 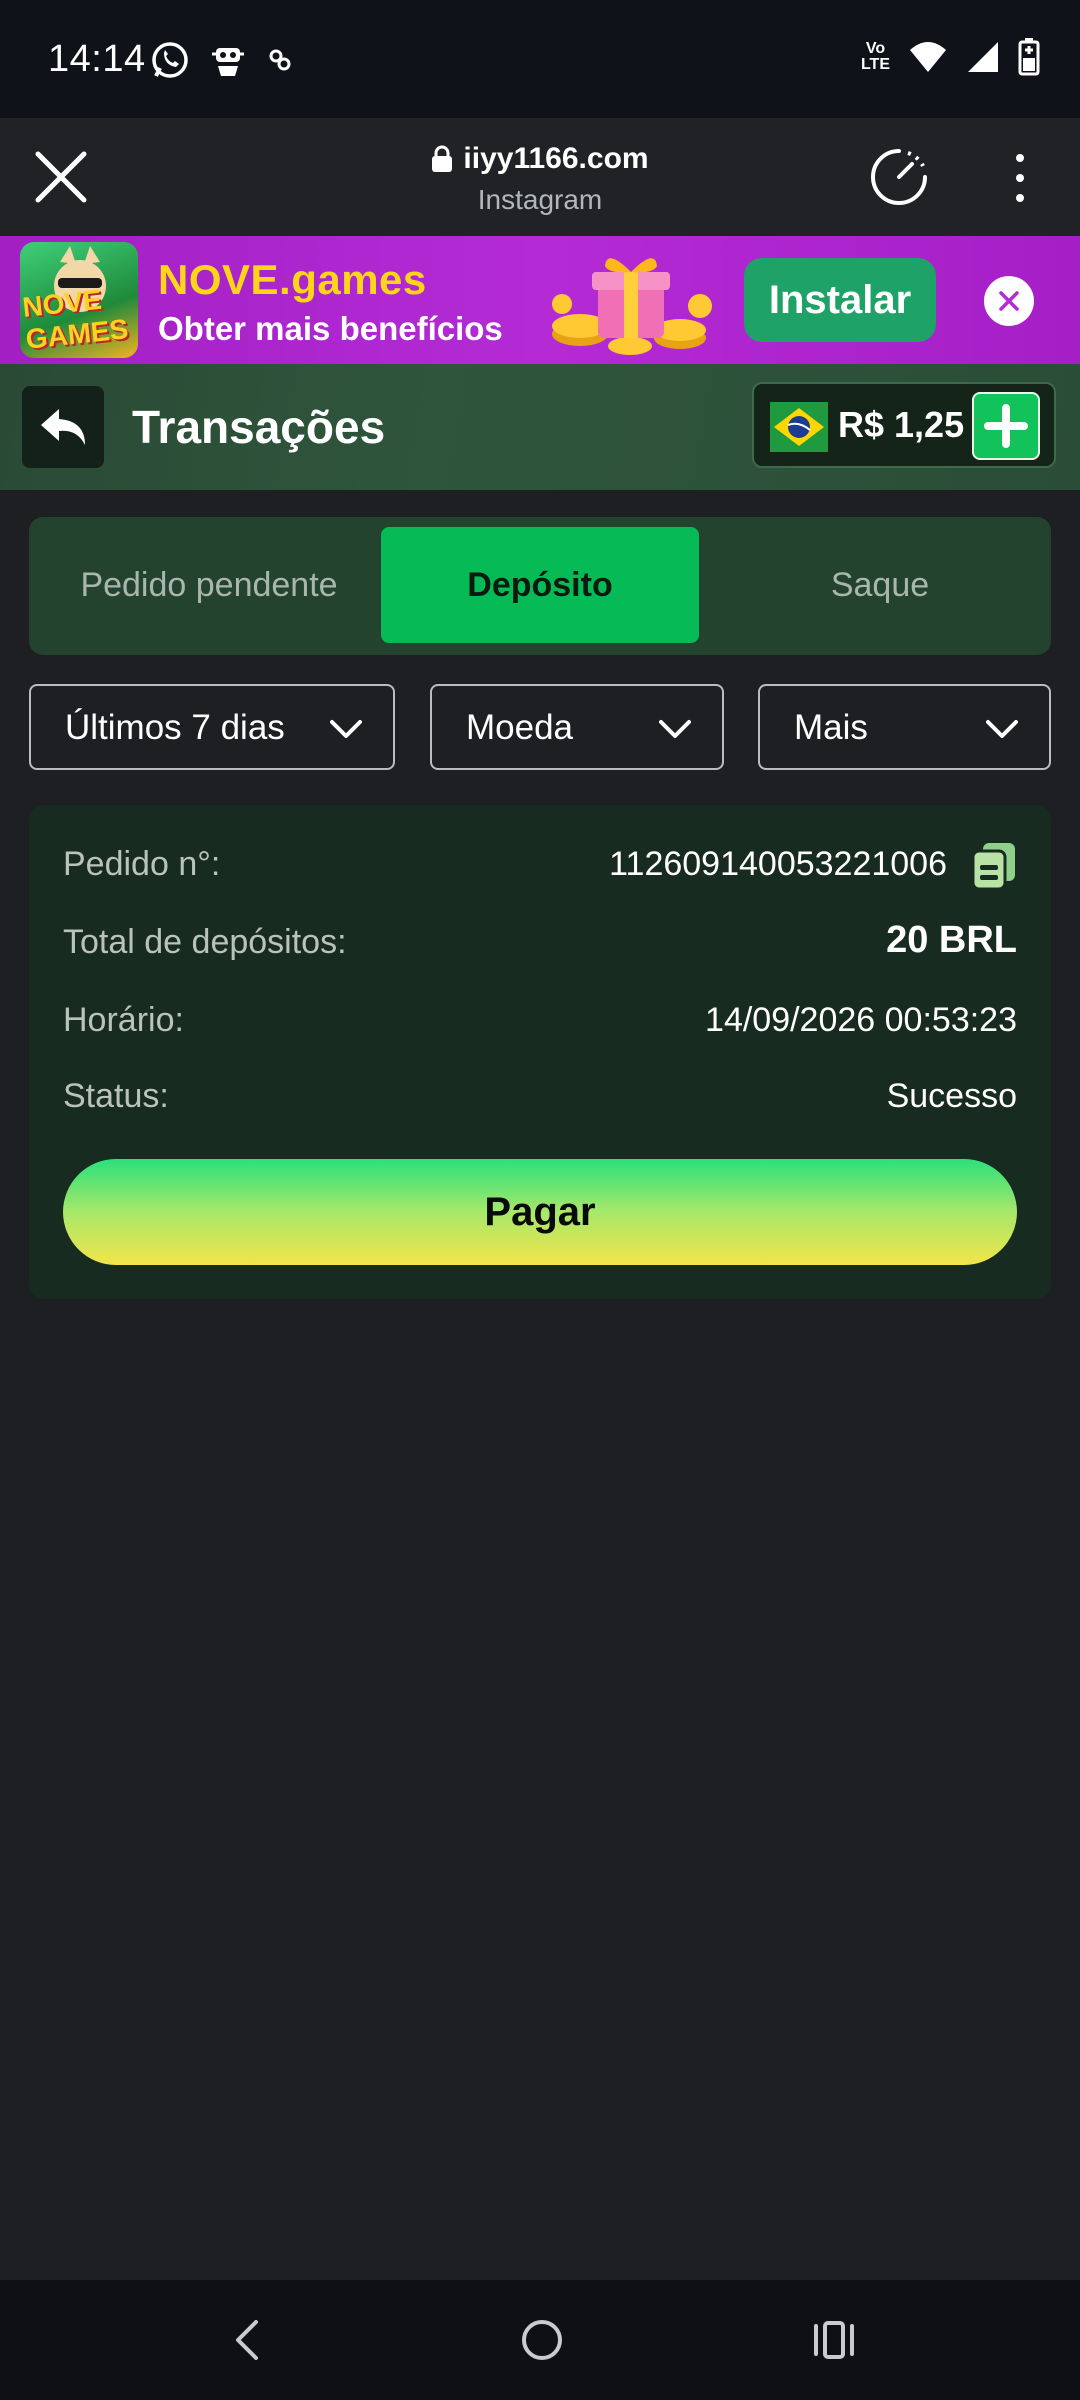 I want to click on nove-games-logo: NOVE GAMES, so click(x=79, y=300).